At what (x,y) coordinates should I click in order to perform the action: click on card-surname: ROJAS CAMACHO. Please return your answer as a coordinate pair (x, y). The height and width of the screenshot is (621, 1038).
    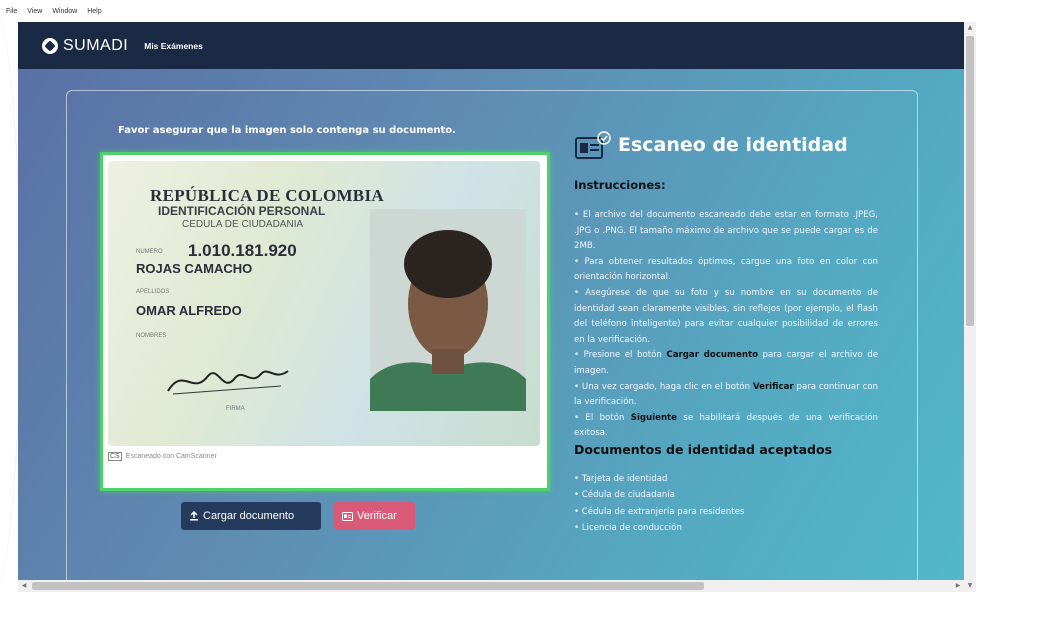
    Looking at the image, I should click on (194, 268).